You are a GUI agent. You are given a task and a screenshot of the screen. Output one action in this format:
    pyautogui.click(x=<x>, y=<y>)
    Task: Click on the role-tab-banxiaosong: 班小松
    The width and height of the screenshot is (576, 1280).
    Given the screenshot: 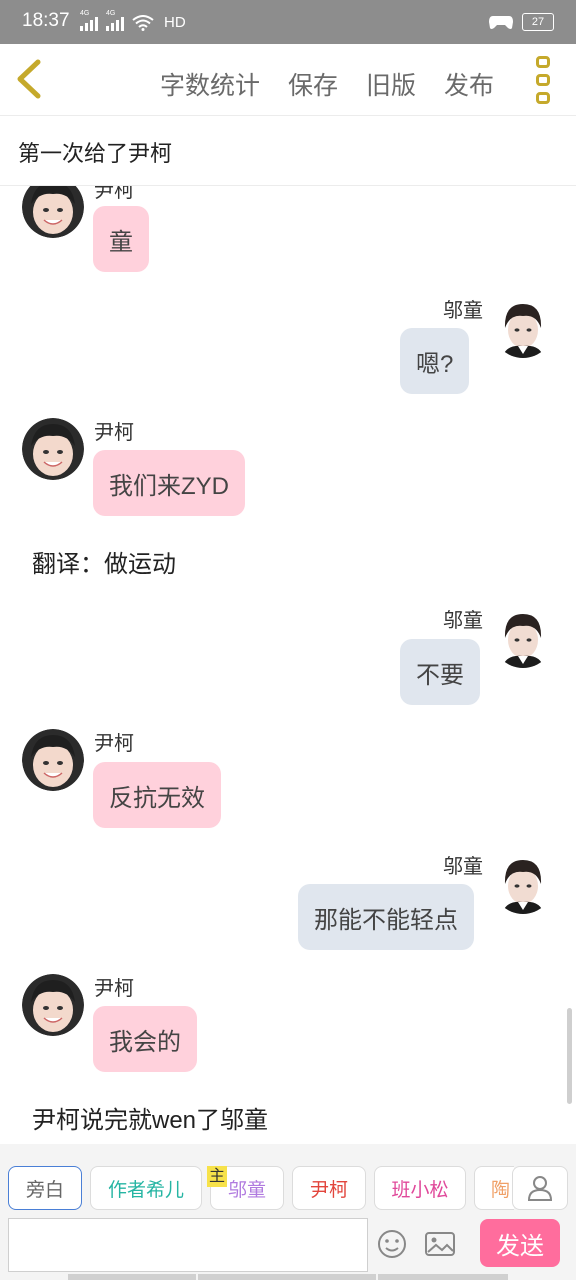 What is the action you would take?
    pyautogui.click(x=420, y=1188)
    